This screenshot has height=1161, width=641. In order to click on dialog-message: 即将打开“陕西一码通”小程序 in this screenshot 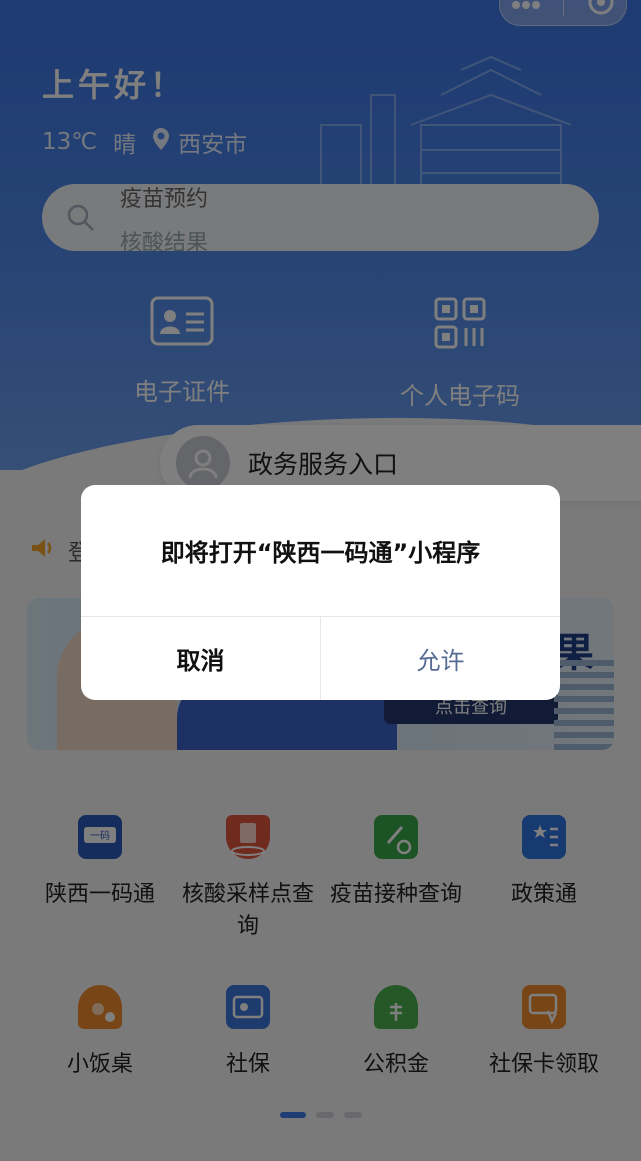, I will do `click(320, 553)`.